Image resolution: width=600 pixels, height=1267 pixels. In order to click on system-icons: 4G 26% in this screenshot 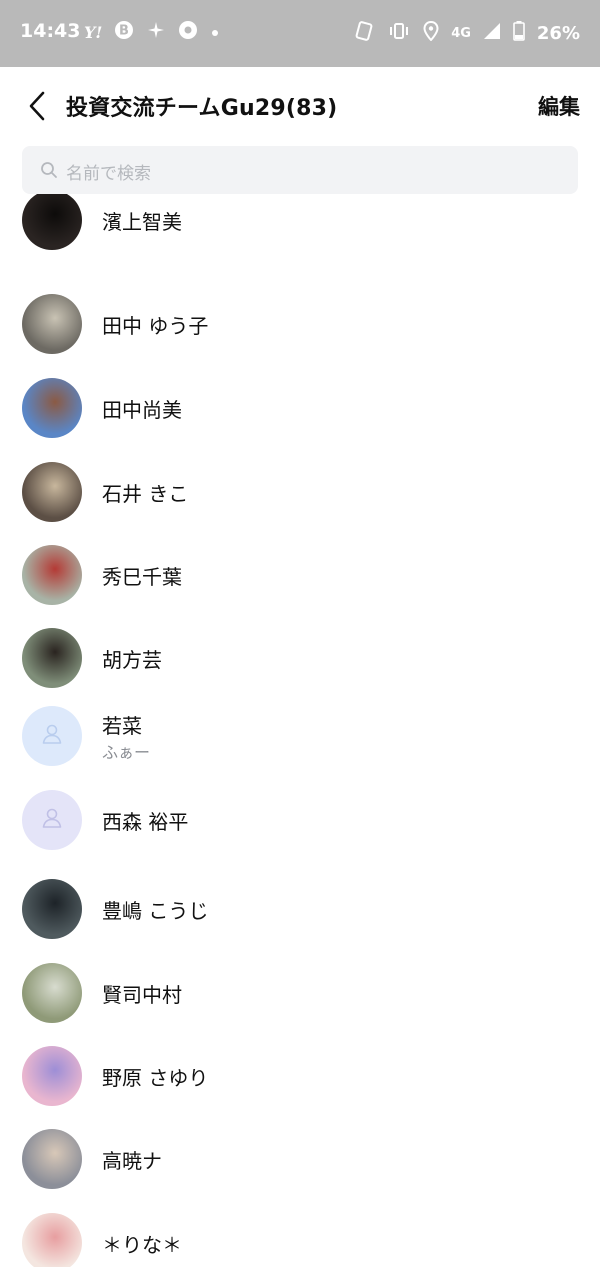, I will do `click(467, 33)`.